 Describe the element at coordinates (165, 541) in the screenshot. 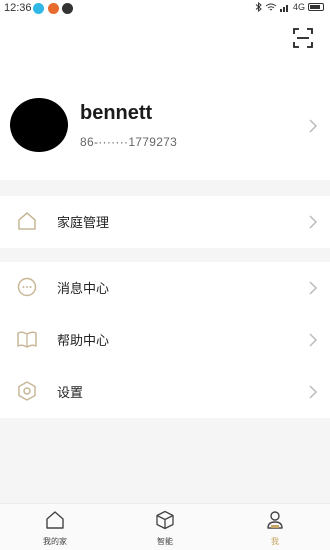

I see `tab-label: 智能` at that location.